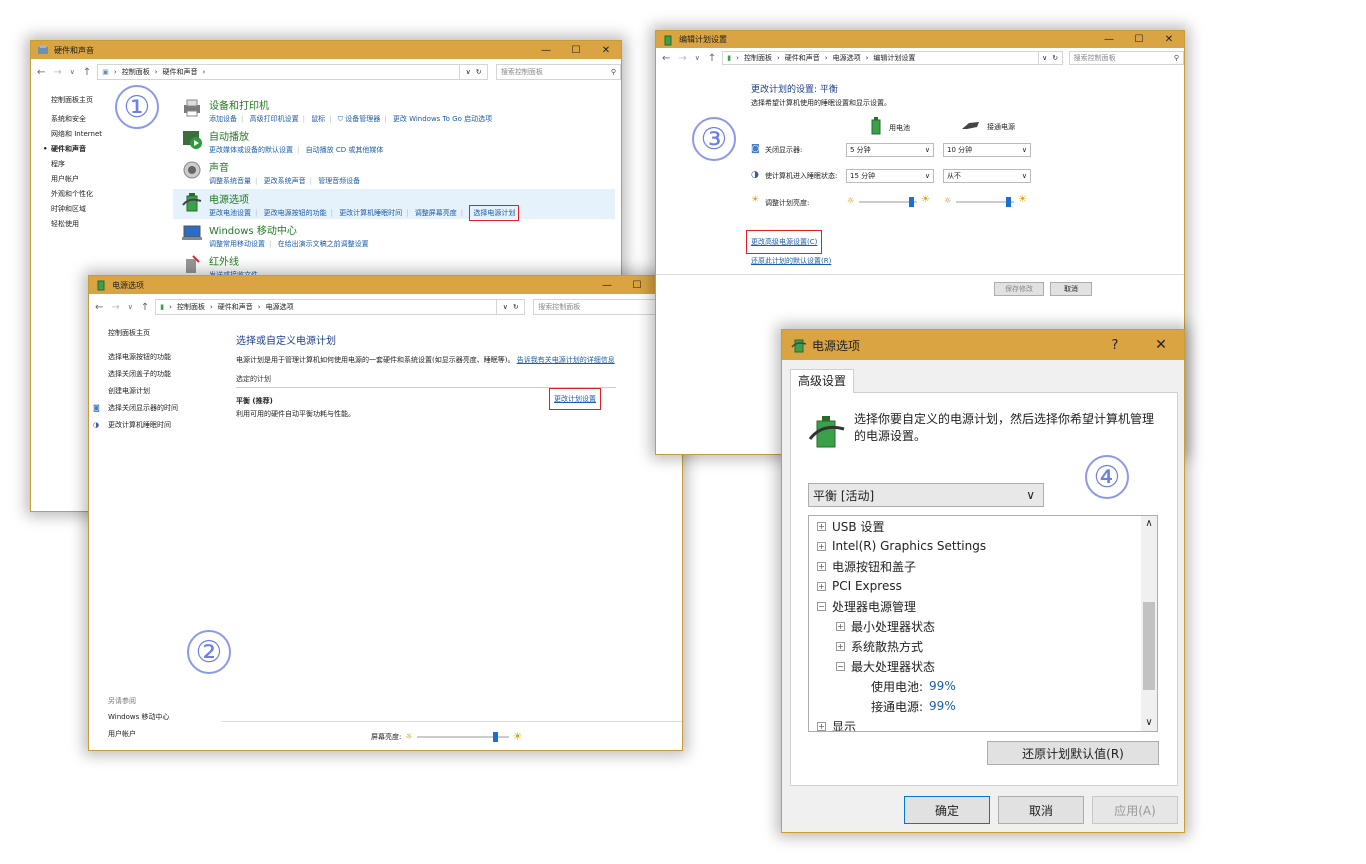 This screenshot has height=864, width=1366. I want to click on scroll-down-icon: ∨, so click(1149, 723).